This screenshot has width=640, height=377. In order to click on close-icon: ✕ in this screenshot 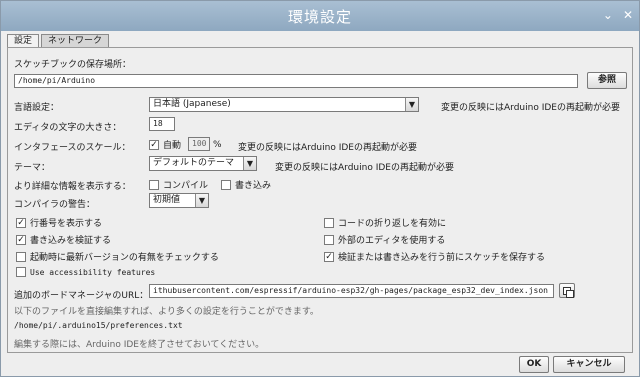, I will do `click(628, 15)`.